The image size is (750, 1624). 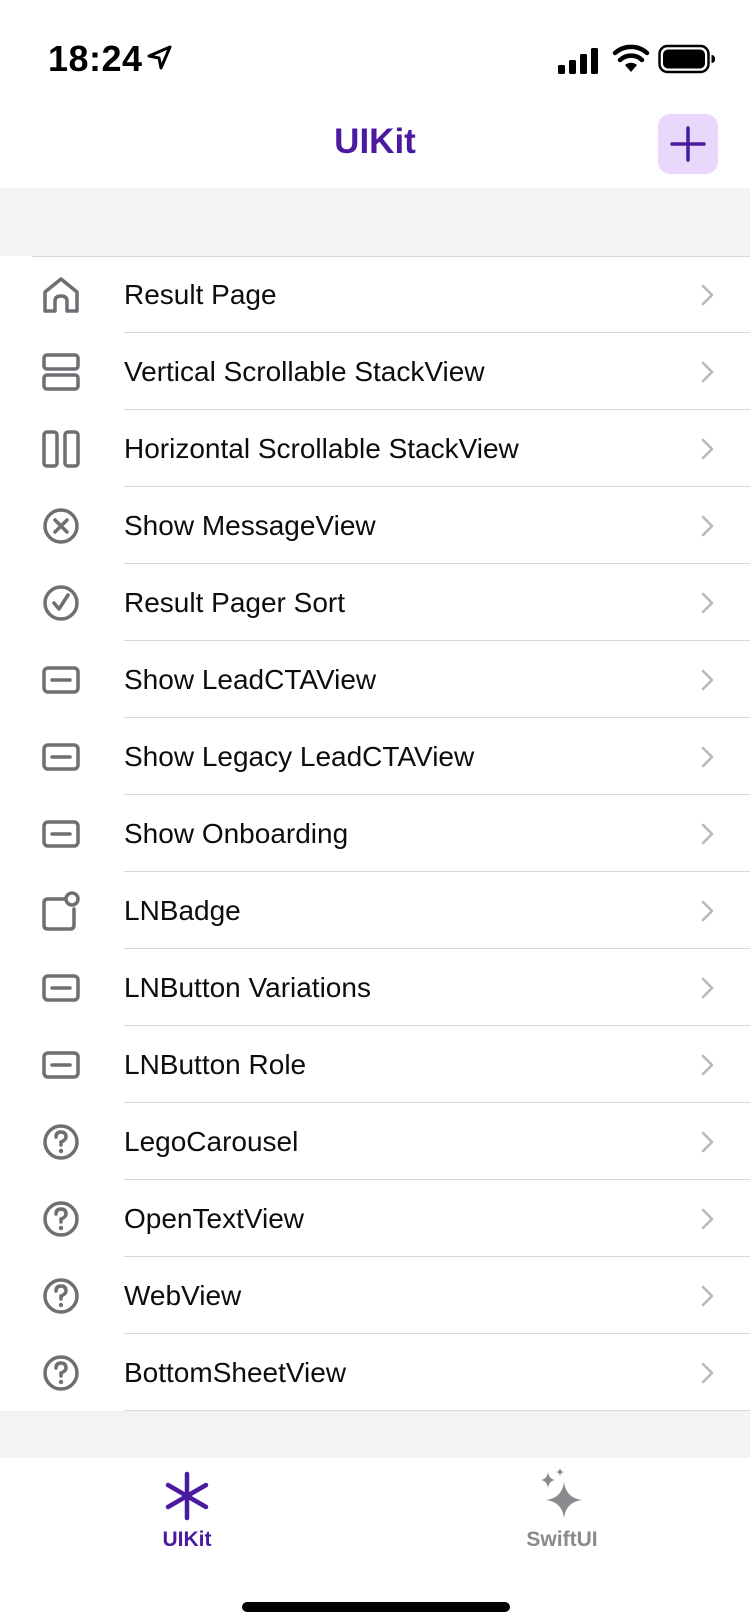 What do you see at coordinates (61, 526) in the screenshot?
I see `x-circle-icon` at bounding box center [61, 526].